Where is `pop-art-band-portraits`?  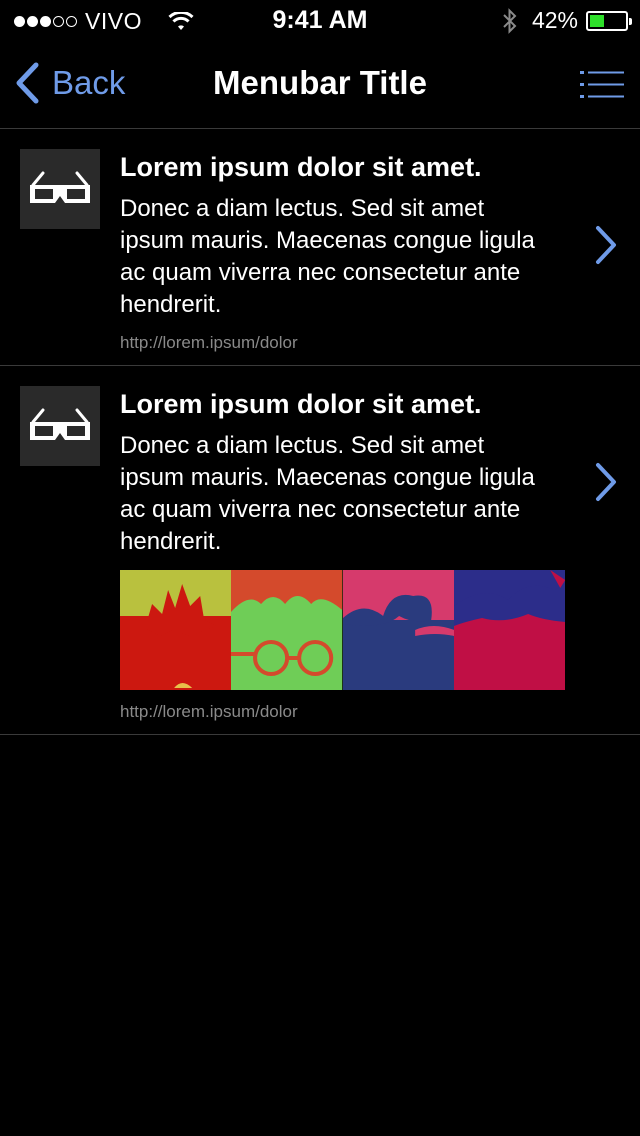
pop-art-band-portraits is located at coordinates (342, 630).